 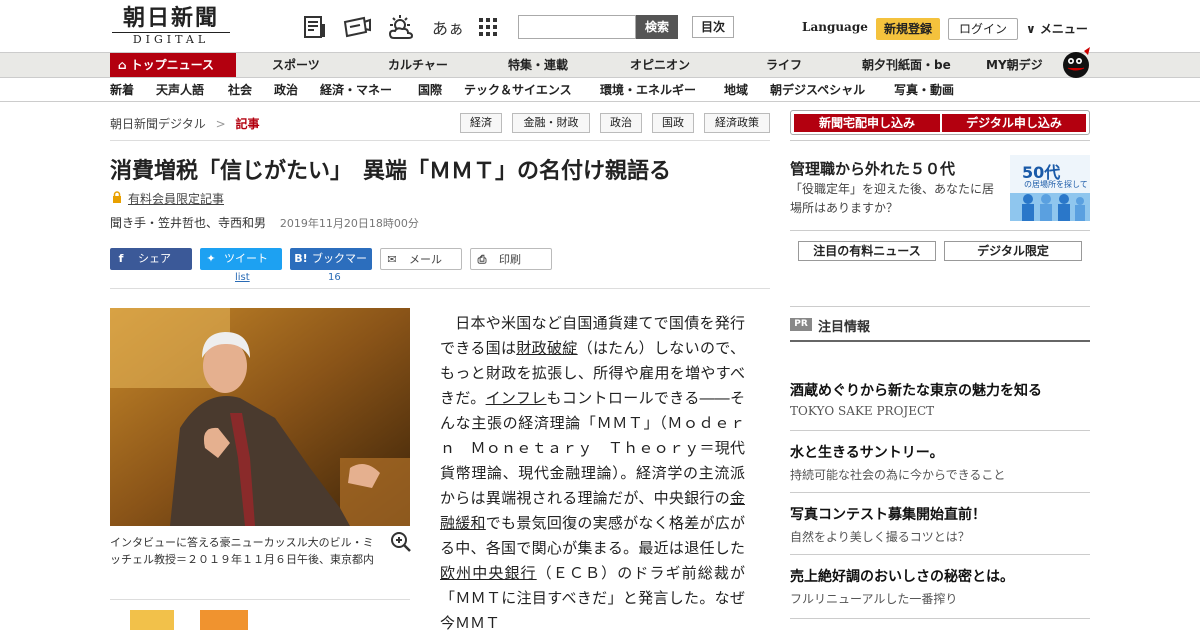 What do you see at coordinates (117, 197) in the screenshot?
I see `lock-icon` at bounding box center [117, 197].